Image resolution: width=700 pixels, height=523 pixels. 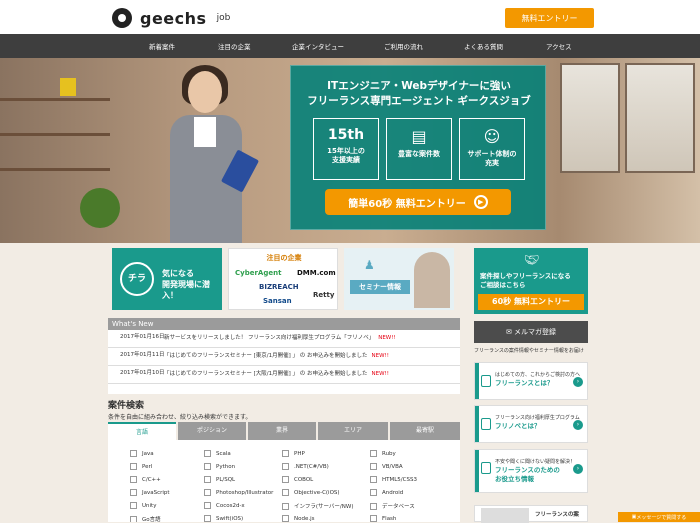 What do you see at coordinates (480, 202) in the screenshot?
I see `arrow-right-icon: ▶` at bounding box center [480, 202].